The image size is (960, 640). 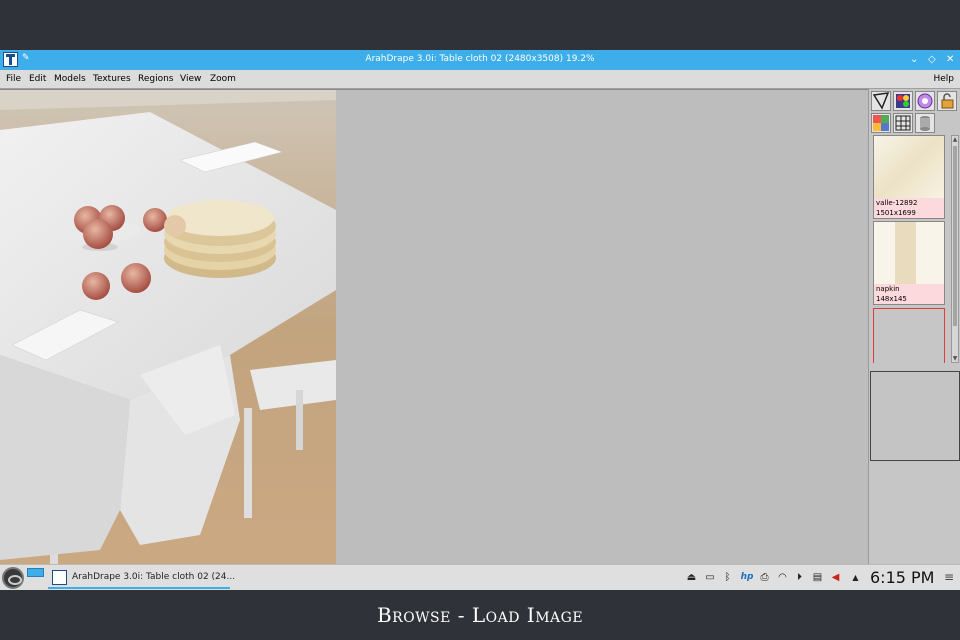 What do you see at coordinates (855, 577) in the screenshot?
I see `tray-expand-icon: ▲` at bounding box center [855, 577].